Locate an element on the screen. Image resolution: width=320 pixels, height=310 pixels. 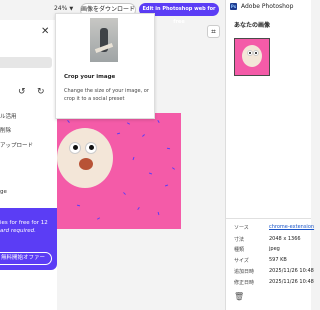
eye-left is located at coordinates (75, 148).